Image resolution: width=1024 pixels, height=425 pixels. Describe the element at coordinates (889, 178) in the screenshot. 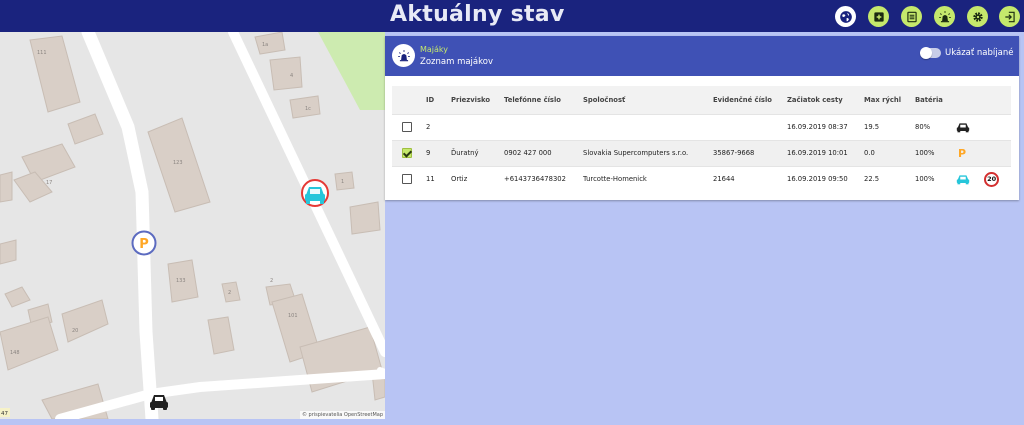

I see `cell-speed: 22.5` at that location.